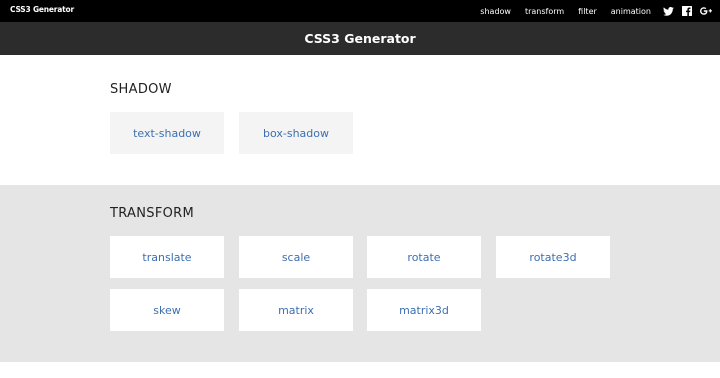 This screenshot has height=378, width=720. I want to click on brand-link: CSS3 Generator, so click(42, 9).